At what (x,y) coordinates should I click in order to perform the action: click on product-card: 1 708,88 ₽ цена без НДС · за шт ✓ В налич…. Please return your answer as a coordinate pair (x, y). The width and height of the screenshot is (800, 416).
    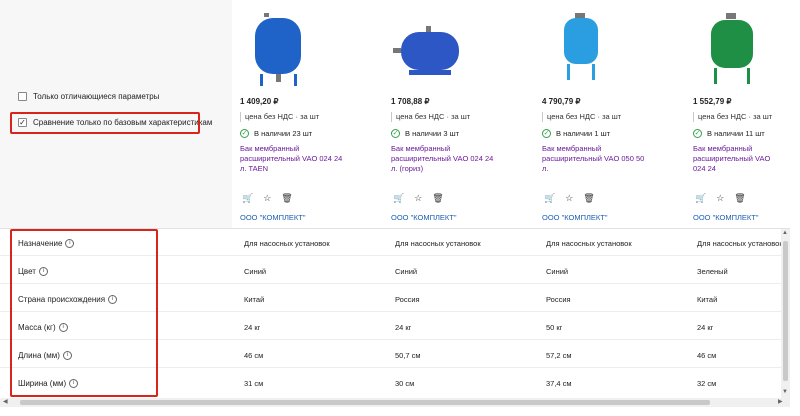
    Looking at the image, I should click on (466, 114).